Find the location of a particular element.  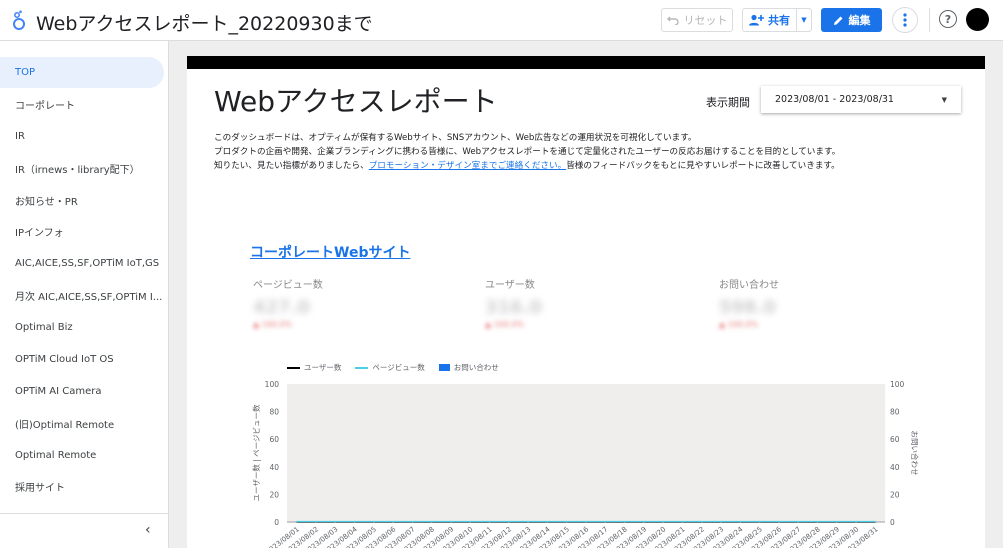

y-tick-label: 20 is located at coordinates (274, 494).